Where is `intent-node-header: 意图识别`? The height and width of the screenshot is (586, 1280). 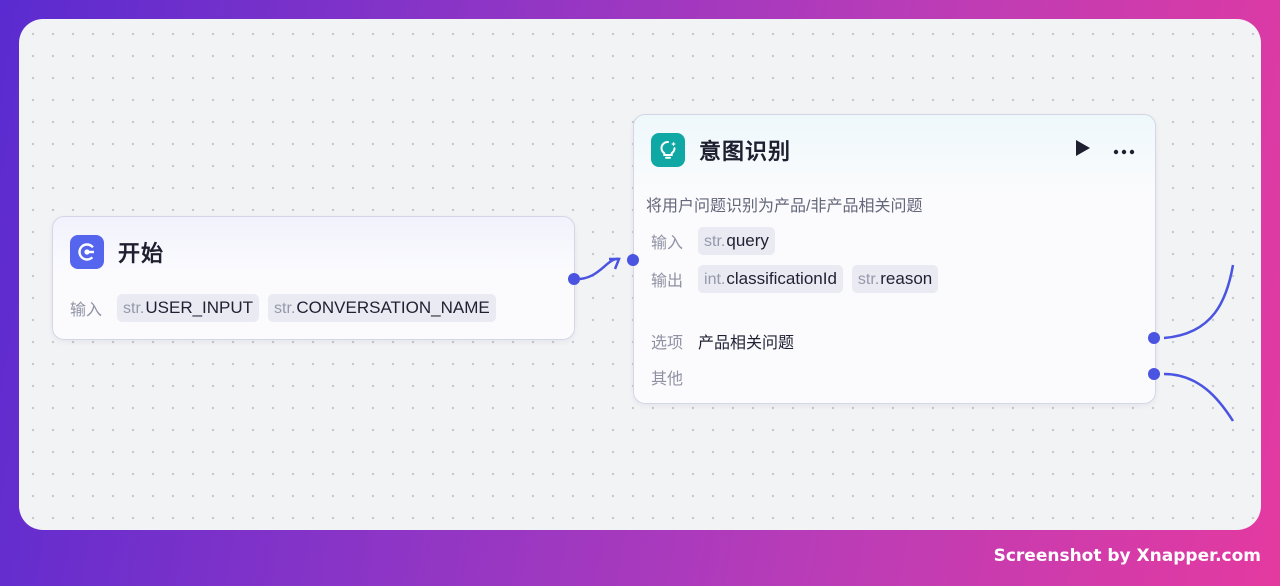 intent-node-header: 意图识别 is located at coordinates (721, 150).